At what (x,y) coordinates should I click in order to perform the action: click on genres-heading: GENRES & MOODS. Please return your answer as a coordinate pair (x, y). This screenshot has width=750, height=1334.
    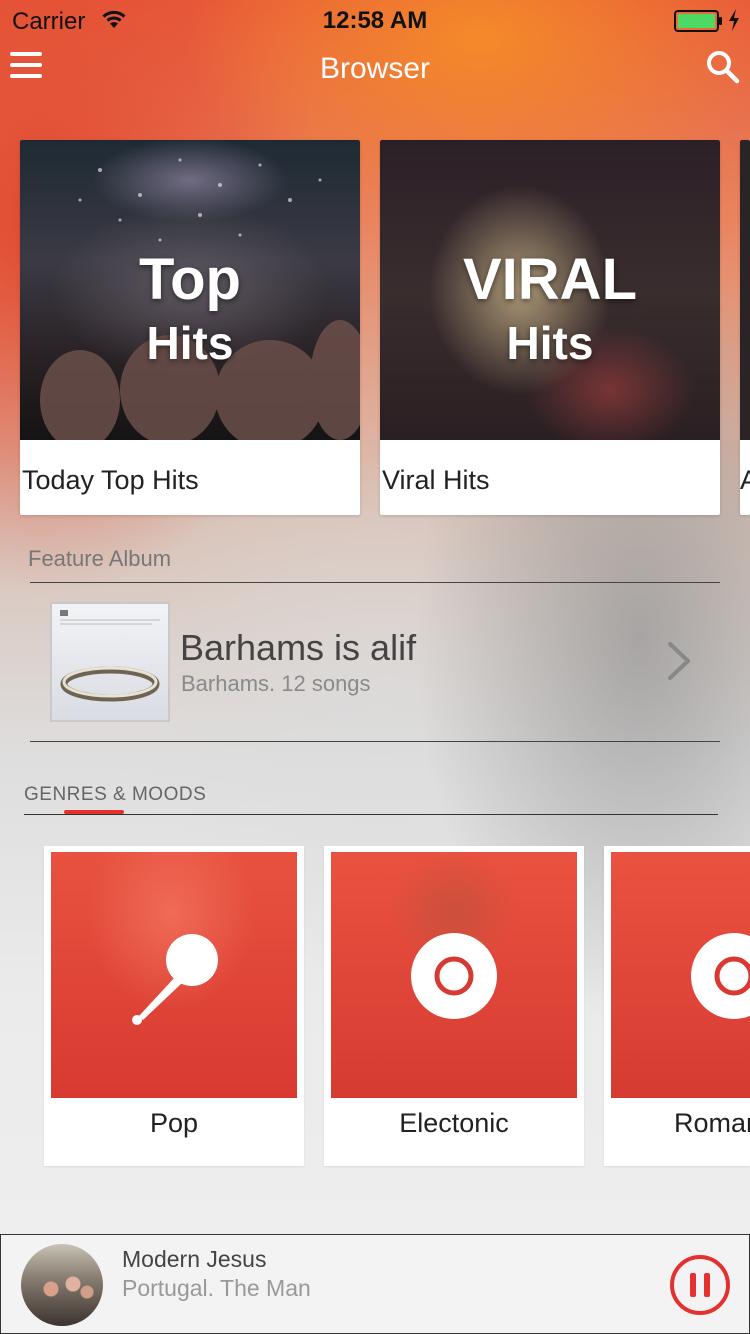
    Looking at the image, I should click on (115, 794).